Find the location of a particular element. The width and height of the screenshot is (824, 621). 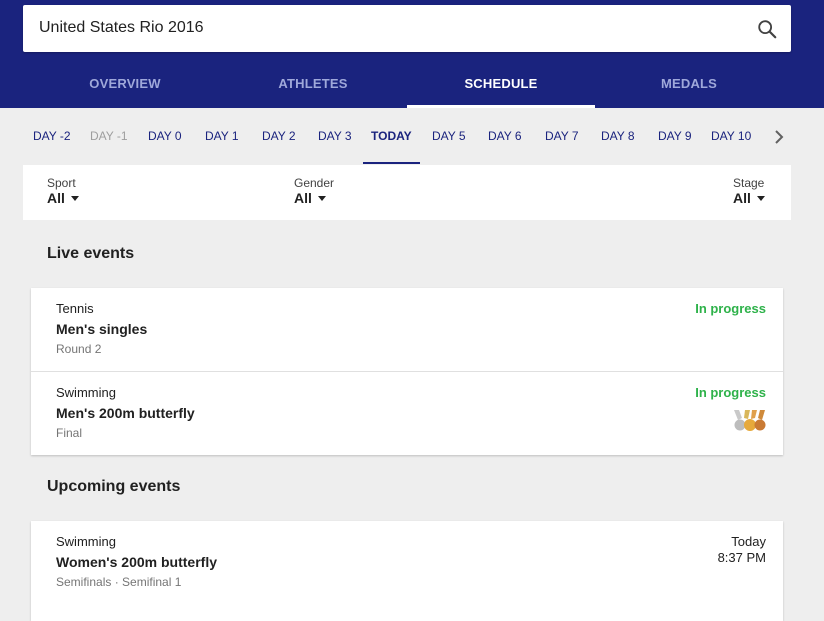

medals-icon is located at coordinates (750, 420).